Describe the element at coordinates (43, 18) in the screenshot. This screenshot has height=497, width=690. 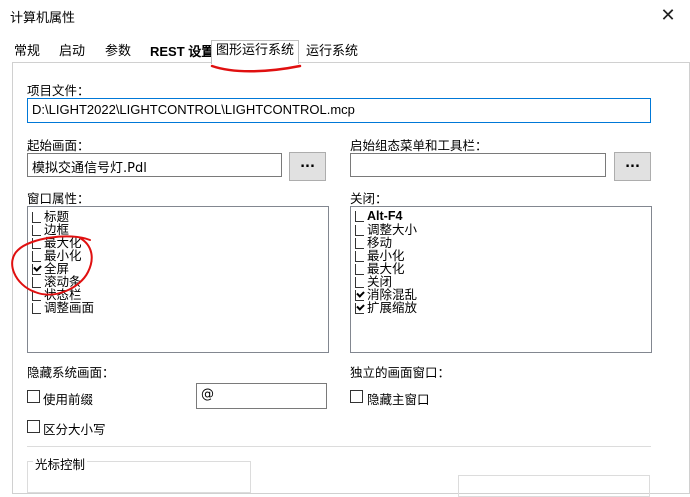
I see `window-title: 计算机属性` at that location.